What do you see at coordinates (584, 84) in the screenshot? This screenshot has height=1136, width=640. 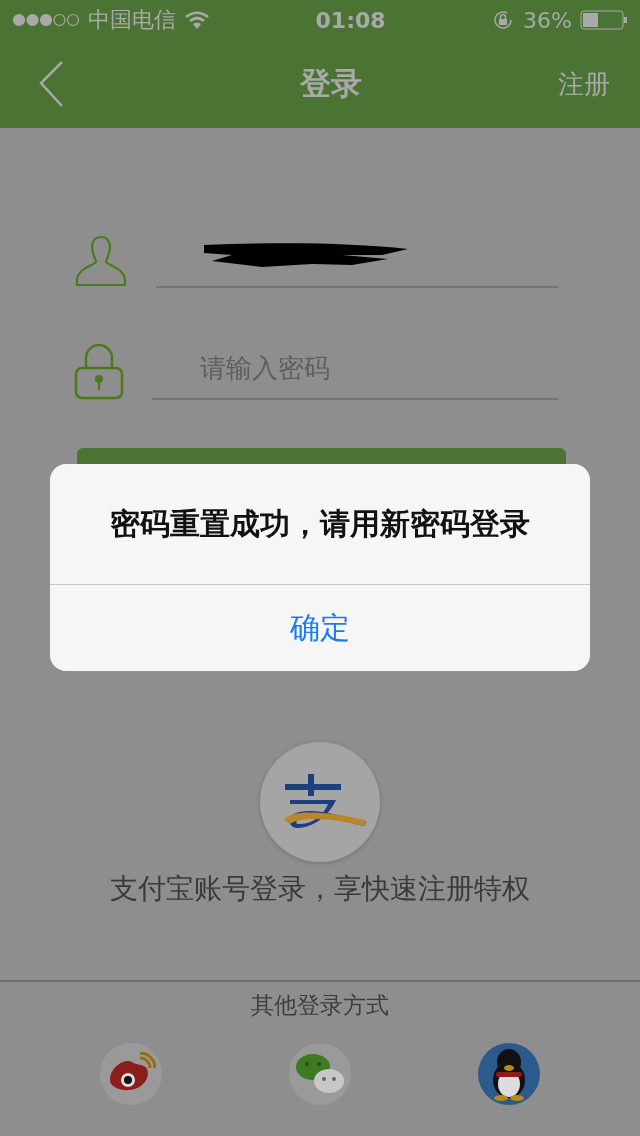 I see `register-link: 注册` at bounding box center [584, 84].